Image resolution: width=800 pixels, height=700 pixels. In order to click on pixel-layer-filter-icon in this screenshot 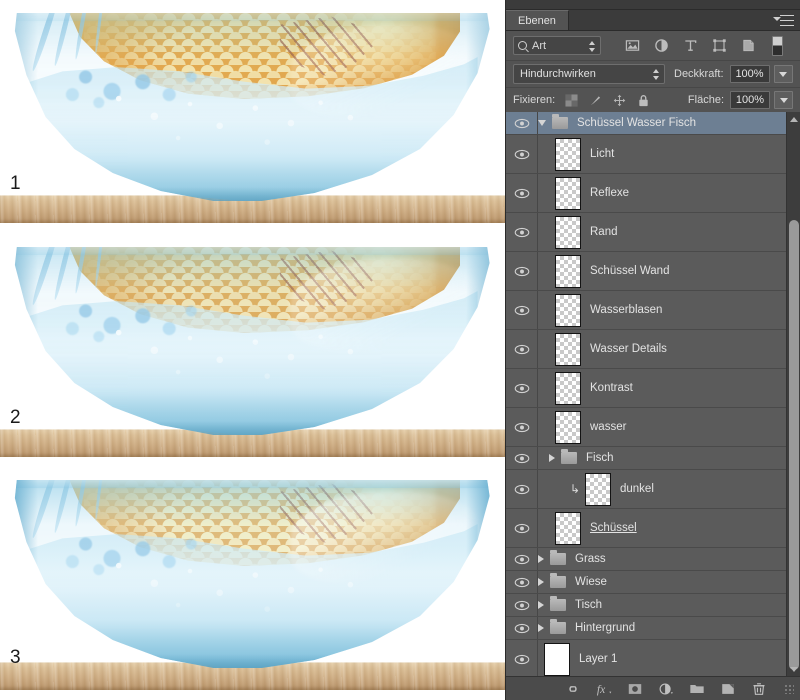, I will do `click(632, 45)`.